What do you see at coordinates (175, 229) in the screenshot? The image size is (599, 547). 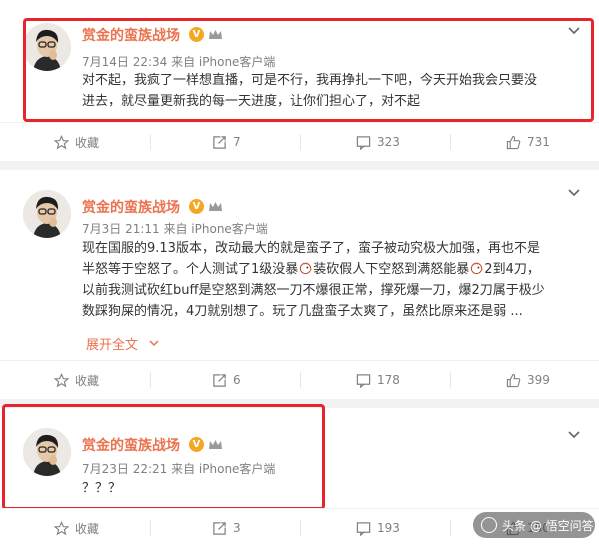 I see `post-meta: 7月3日 21:11 来自 iPhone客户端` at bounding box center [175, 229].